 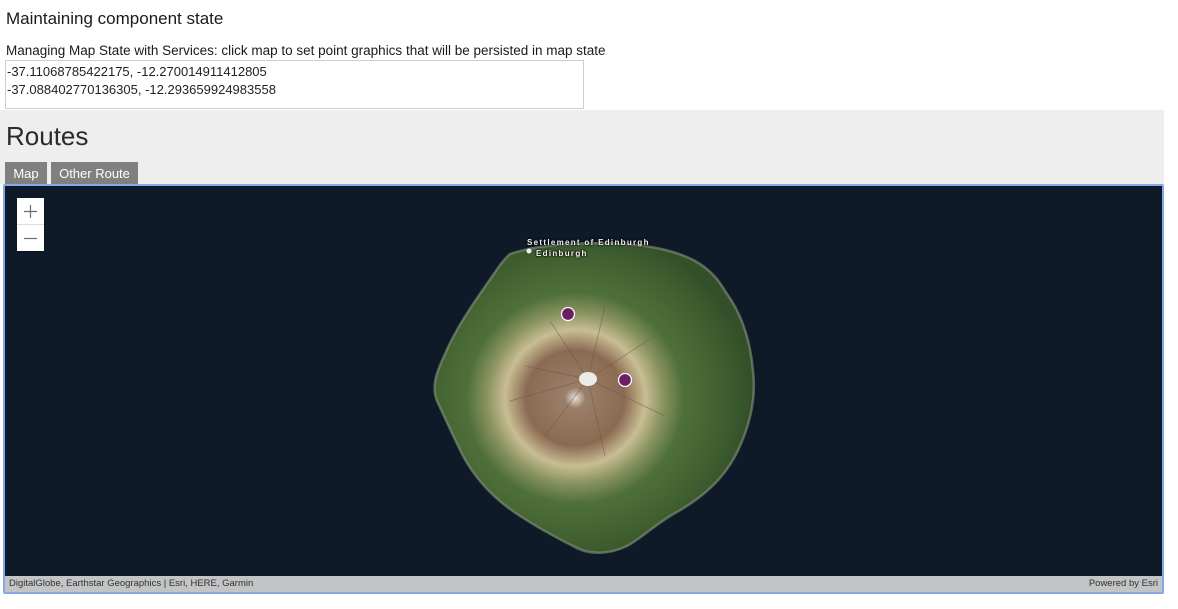 I want to click on zoom-out-button, so click(x=30, y=237).